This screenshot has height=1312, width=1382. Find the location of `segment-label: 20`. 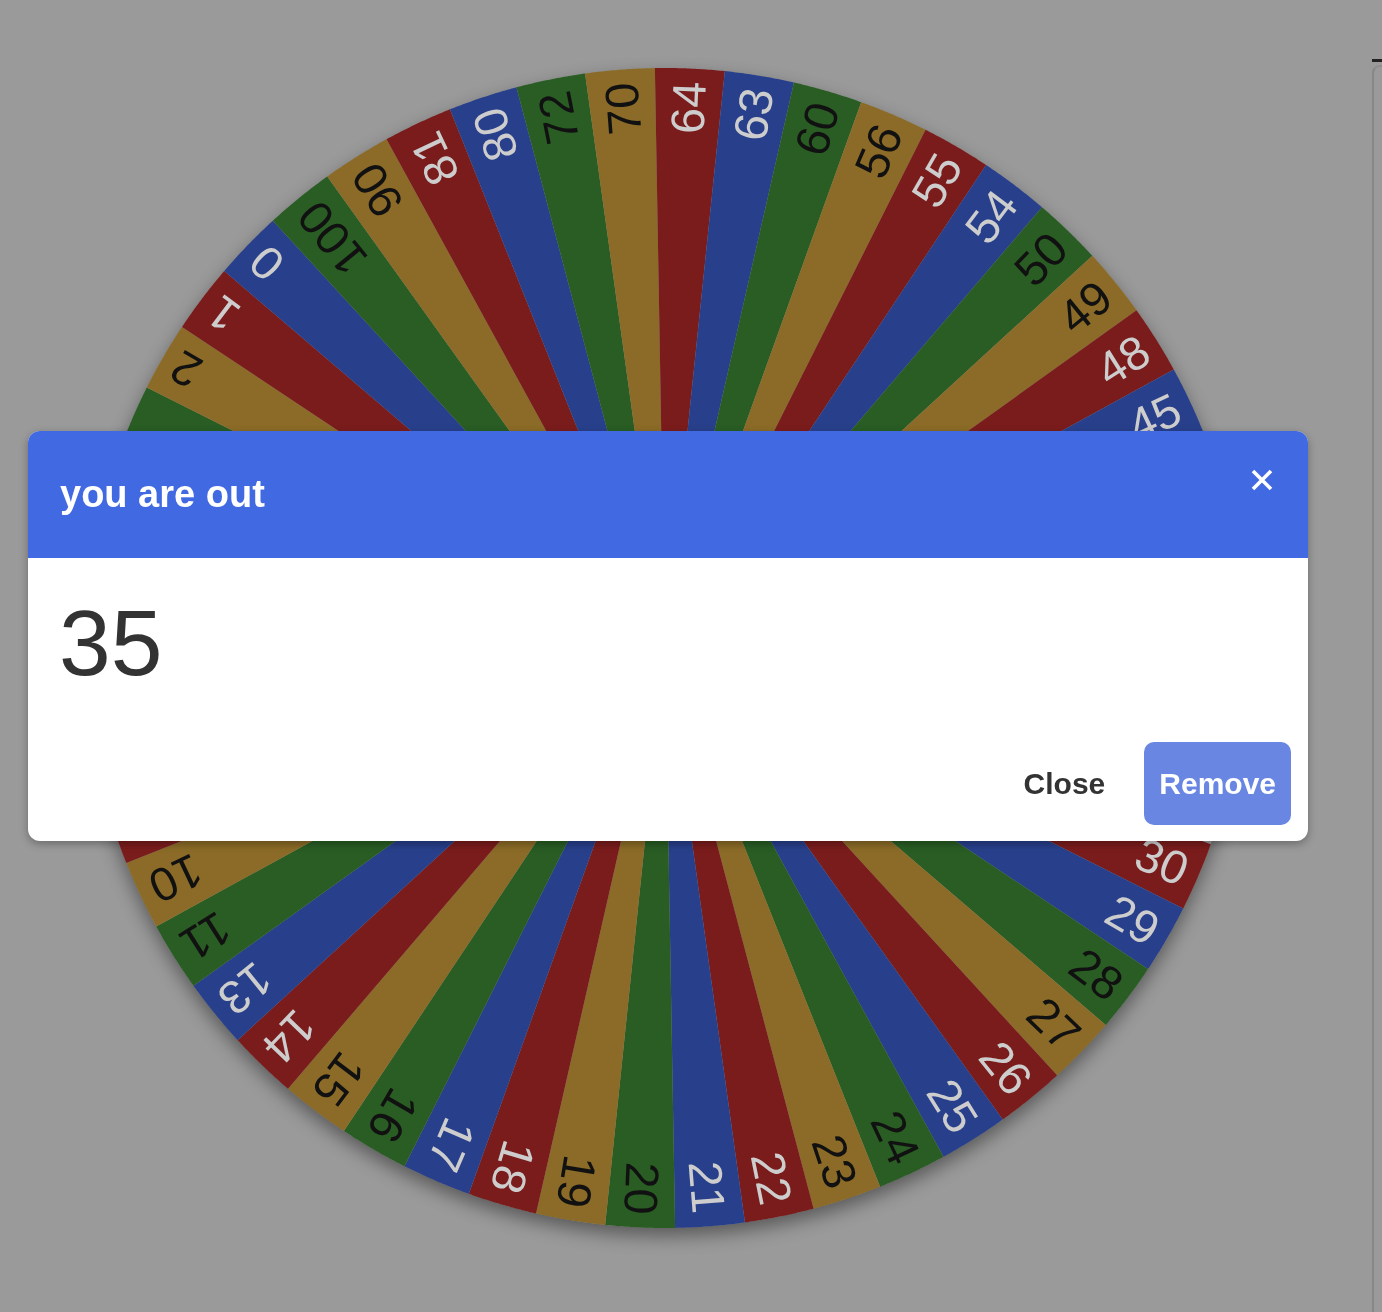

segment-label: 20 is located at coordinates (642, 1188).